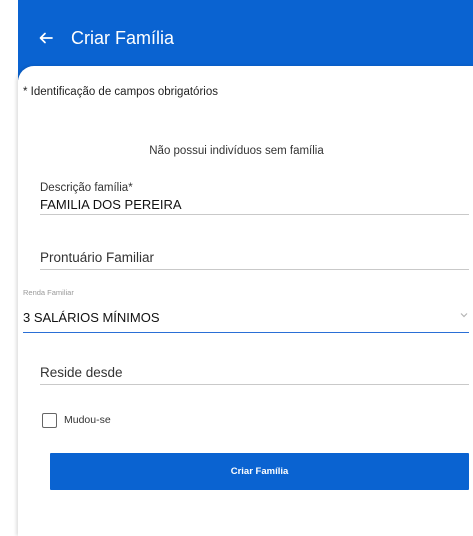 This screenshot has height=536, width=473. I want to click on mudou-se-label: Mudou-se, so click(87, 420).